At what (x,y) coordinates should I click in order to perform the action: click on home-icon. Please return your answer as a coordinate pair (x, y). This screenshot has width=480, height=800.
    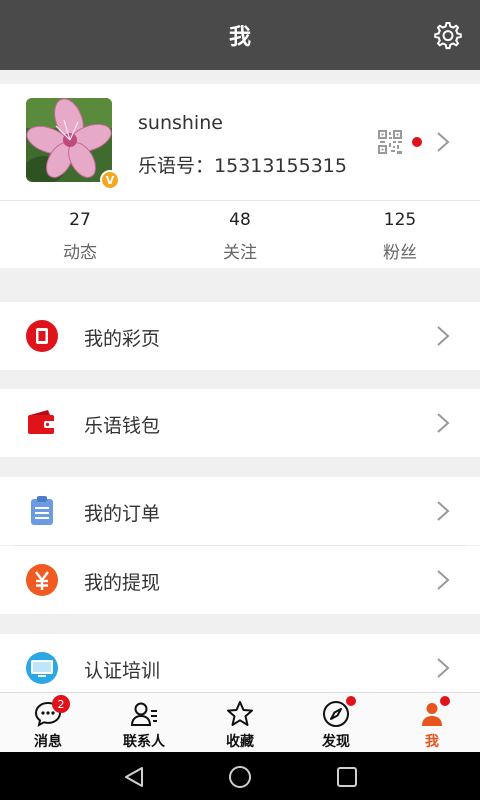
    Looking at the image, I should click on (240, 777).